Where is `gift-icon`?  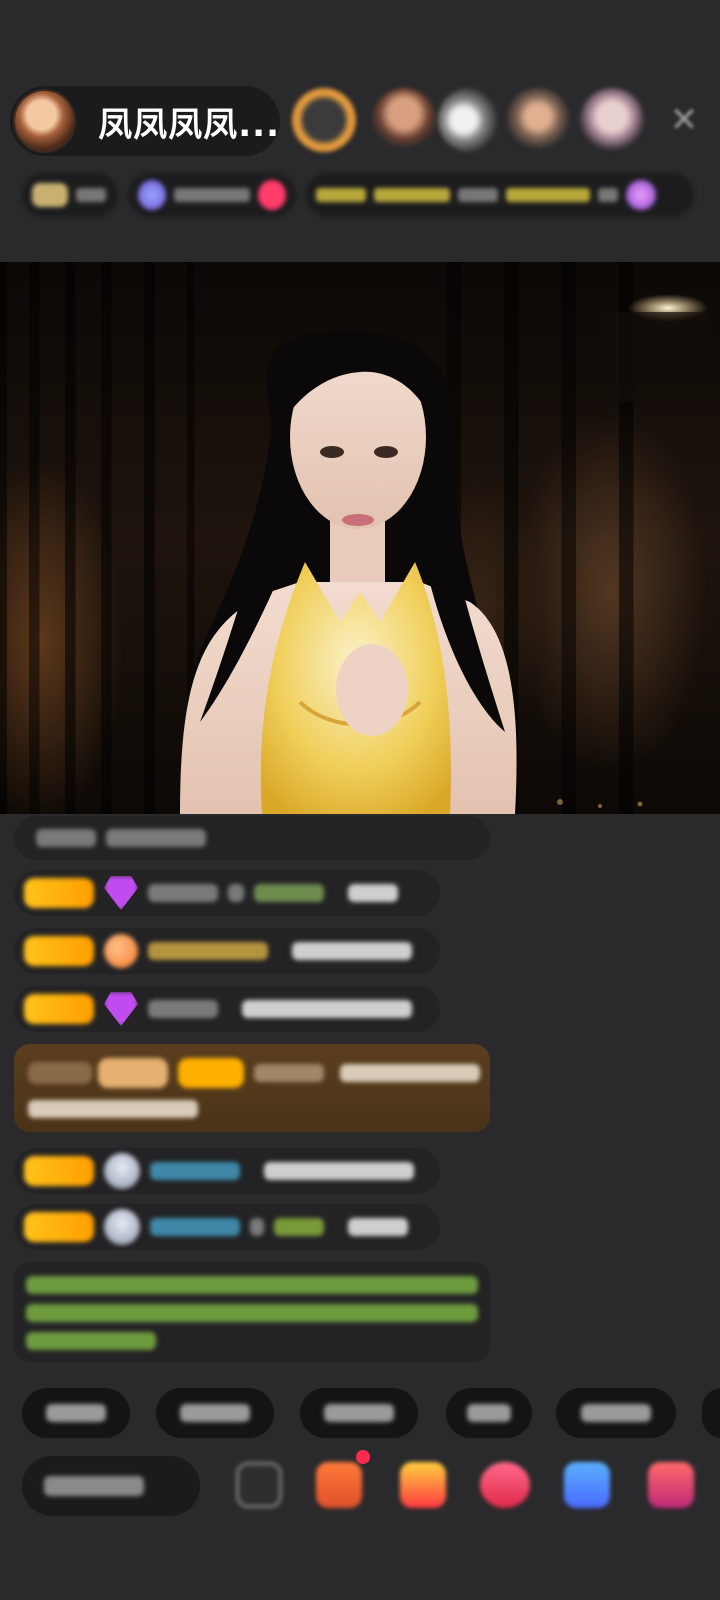 gift-icon is located at coordinates (671, 1485).